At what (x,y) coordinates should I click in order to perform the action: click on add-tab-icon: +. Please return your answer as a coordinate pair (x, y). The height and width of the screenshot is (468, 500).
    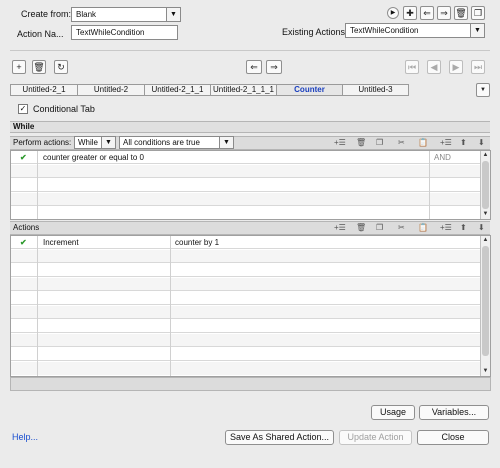
    Looking at the image, I should click on (19, 67).